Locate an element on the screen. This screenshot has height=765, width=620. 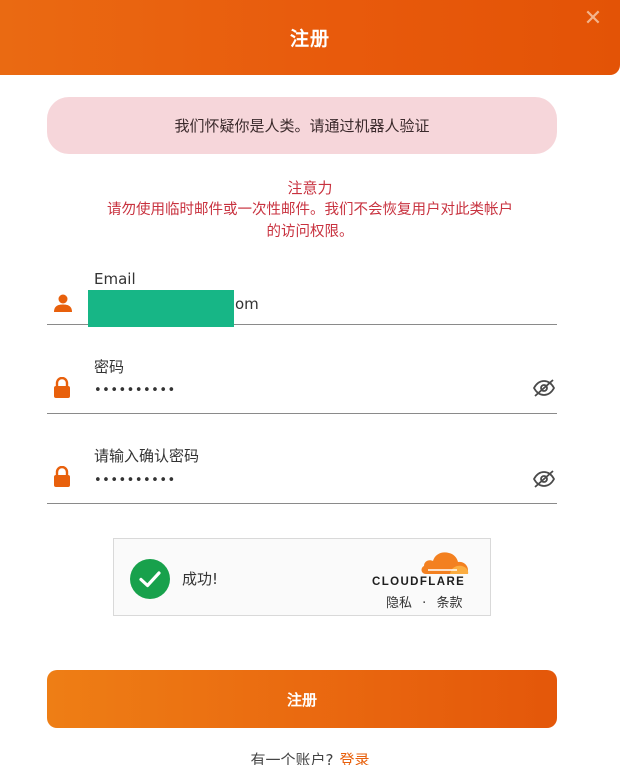
email-value-suffix: om is located at coordinates (247, 304).